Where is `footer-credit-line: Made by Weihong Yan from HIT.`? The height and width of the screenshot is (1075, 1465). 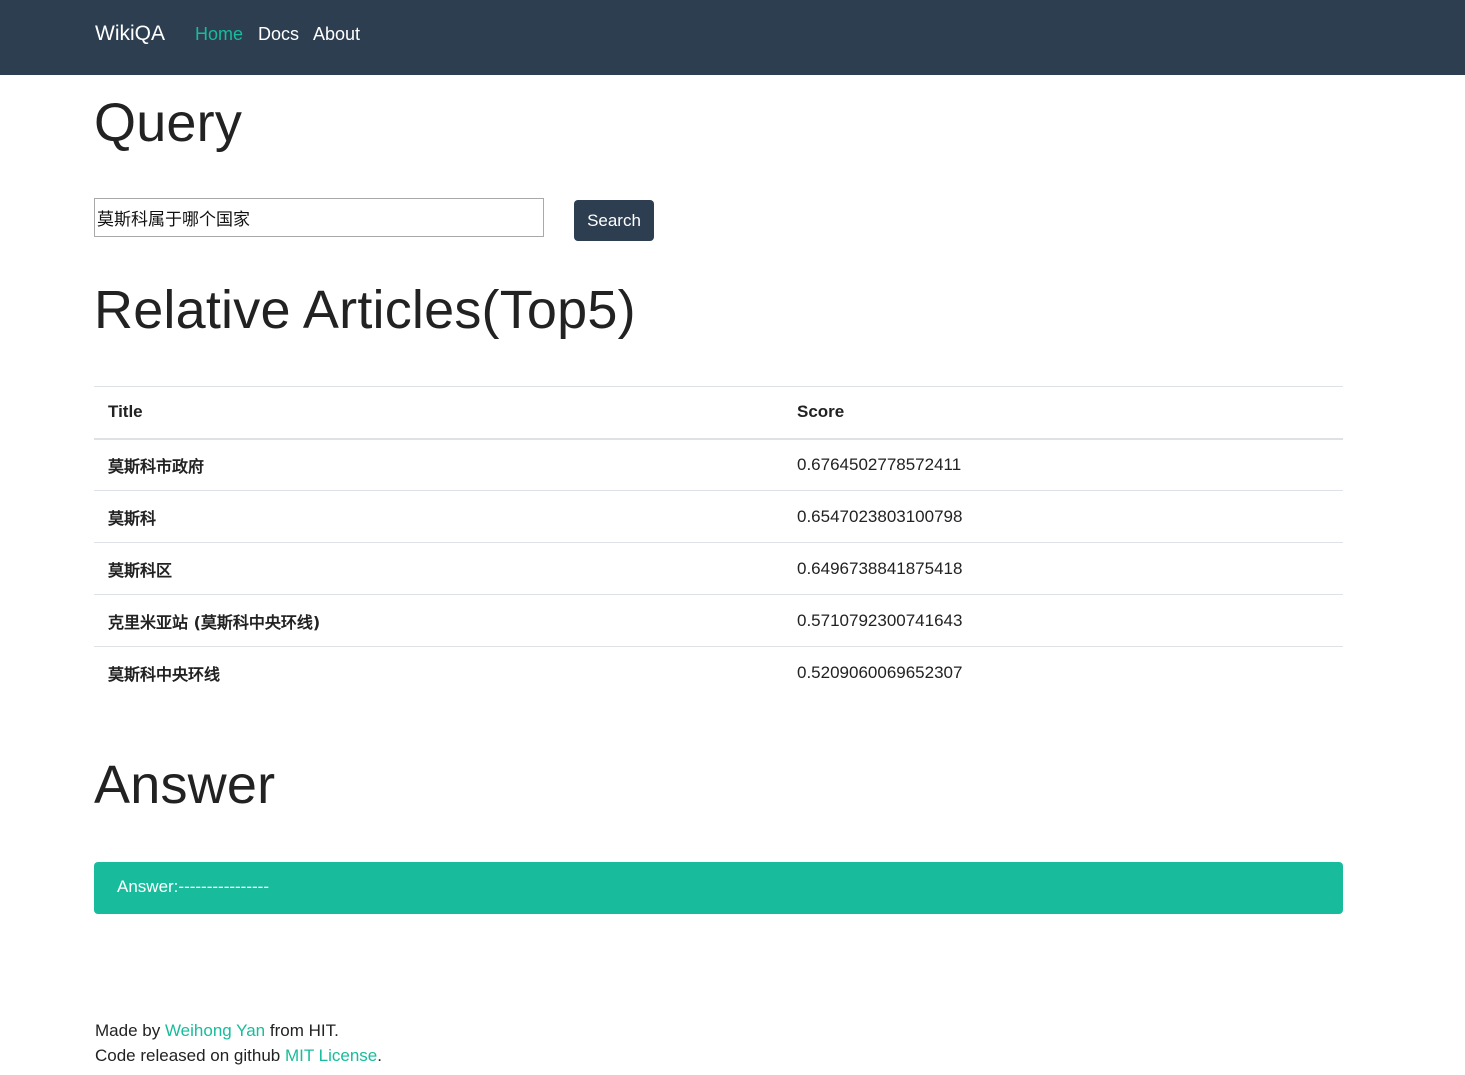 footer-credit-line: Made by Weihong Yan from HIT. is located at coordinates (238, 1030).